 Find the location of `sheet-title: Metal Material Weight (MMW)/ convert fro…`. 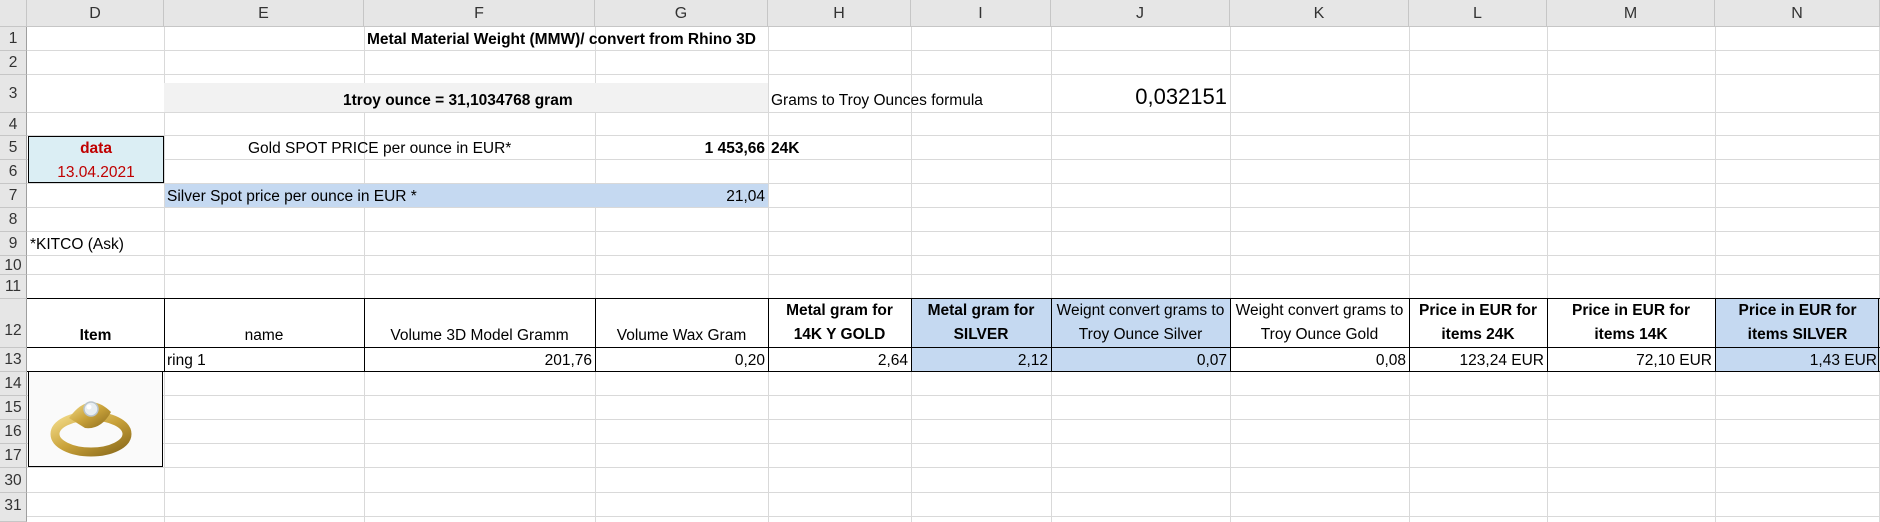

sheet-title: Metal Material Weight (MMW)/ convert fro… is located at coordinates (561, 39).